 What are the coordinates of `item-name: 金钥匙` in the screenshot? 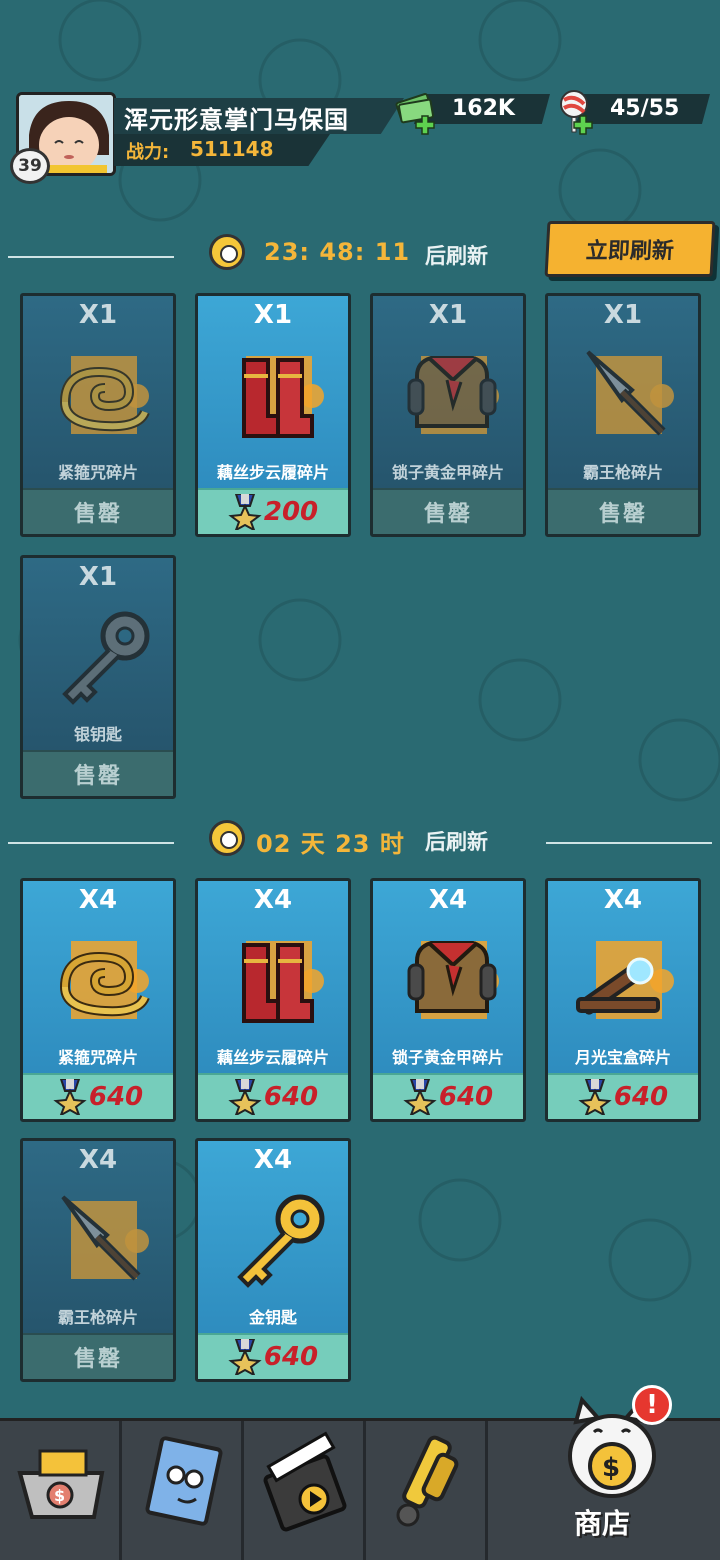 It's located at (272, 1317).